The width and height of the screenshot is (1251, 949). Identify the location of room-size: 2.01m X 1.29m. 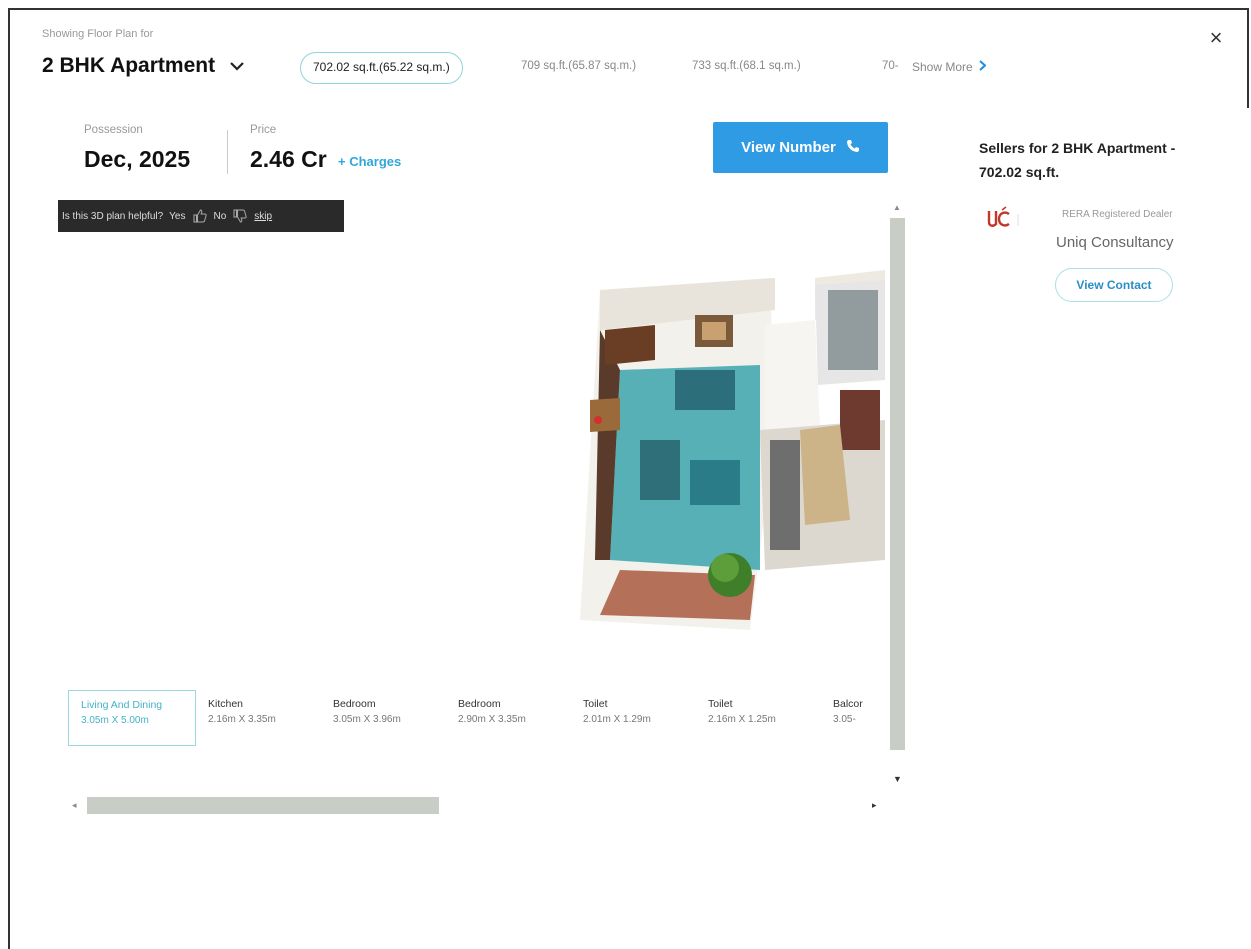
(617, 719).